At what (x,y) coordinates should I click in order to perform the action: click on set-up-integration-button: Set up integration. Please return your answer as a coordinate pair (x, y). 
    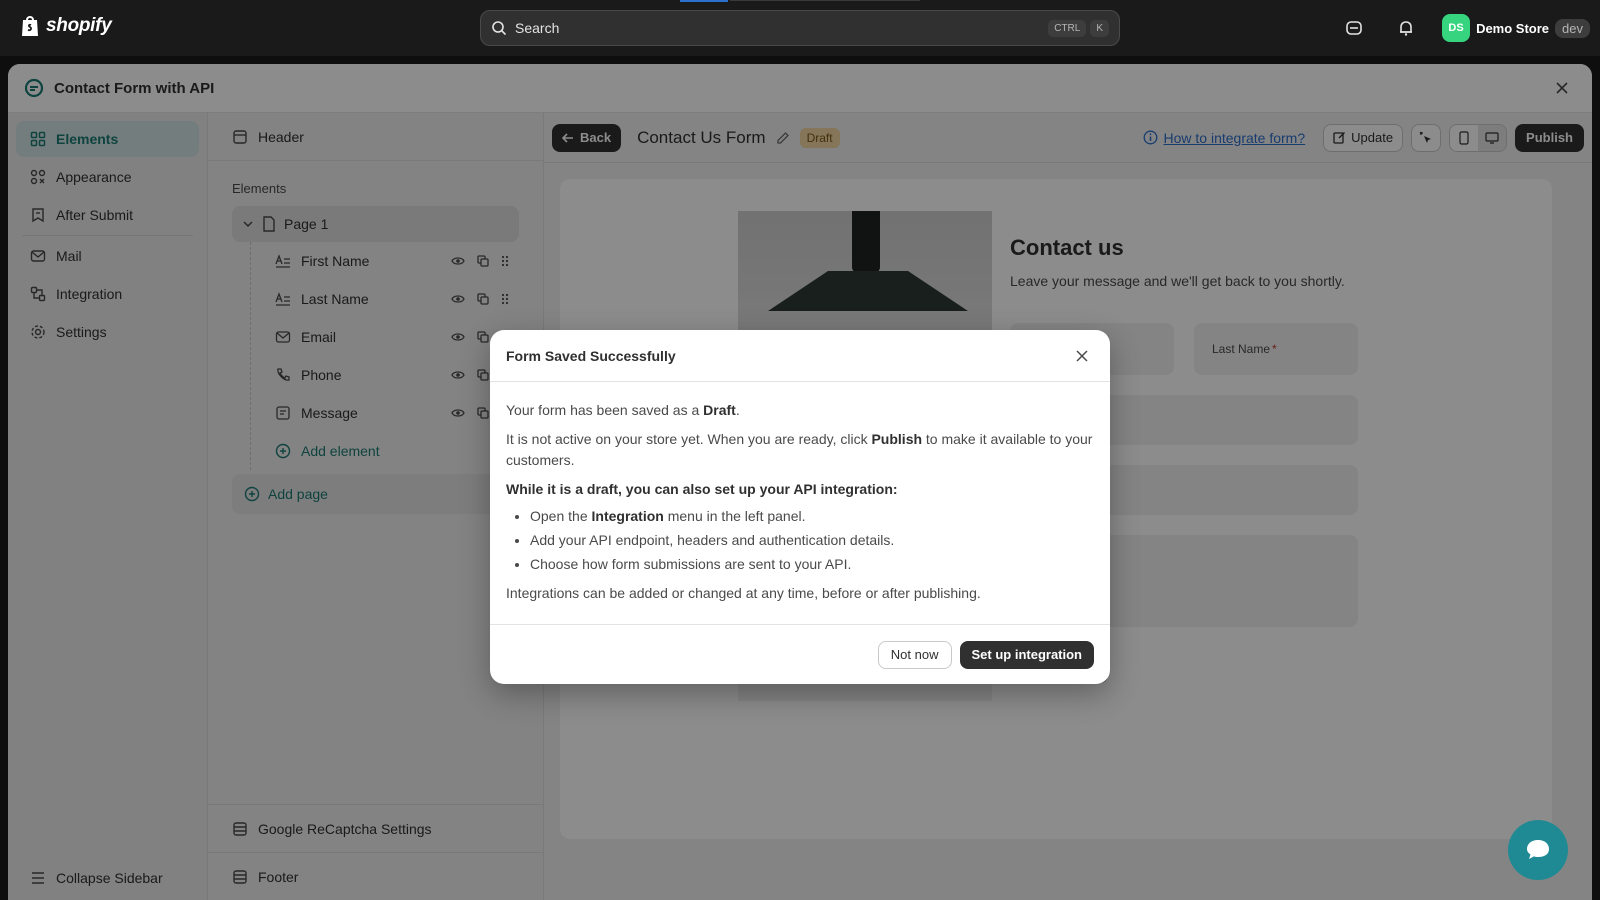
    Looking at the image, I should click on (1026, 654).